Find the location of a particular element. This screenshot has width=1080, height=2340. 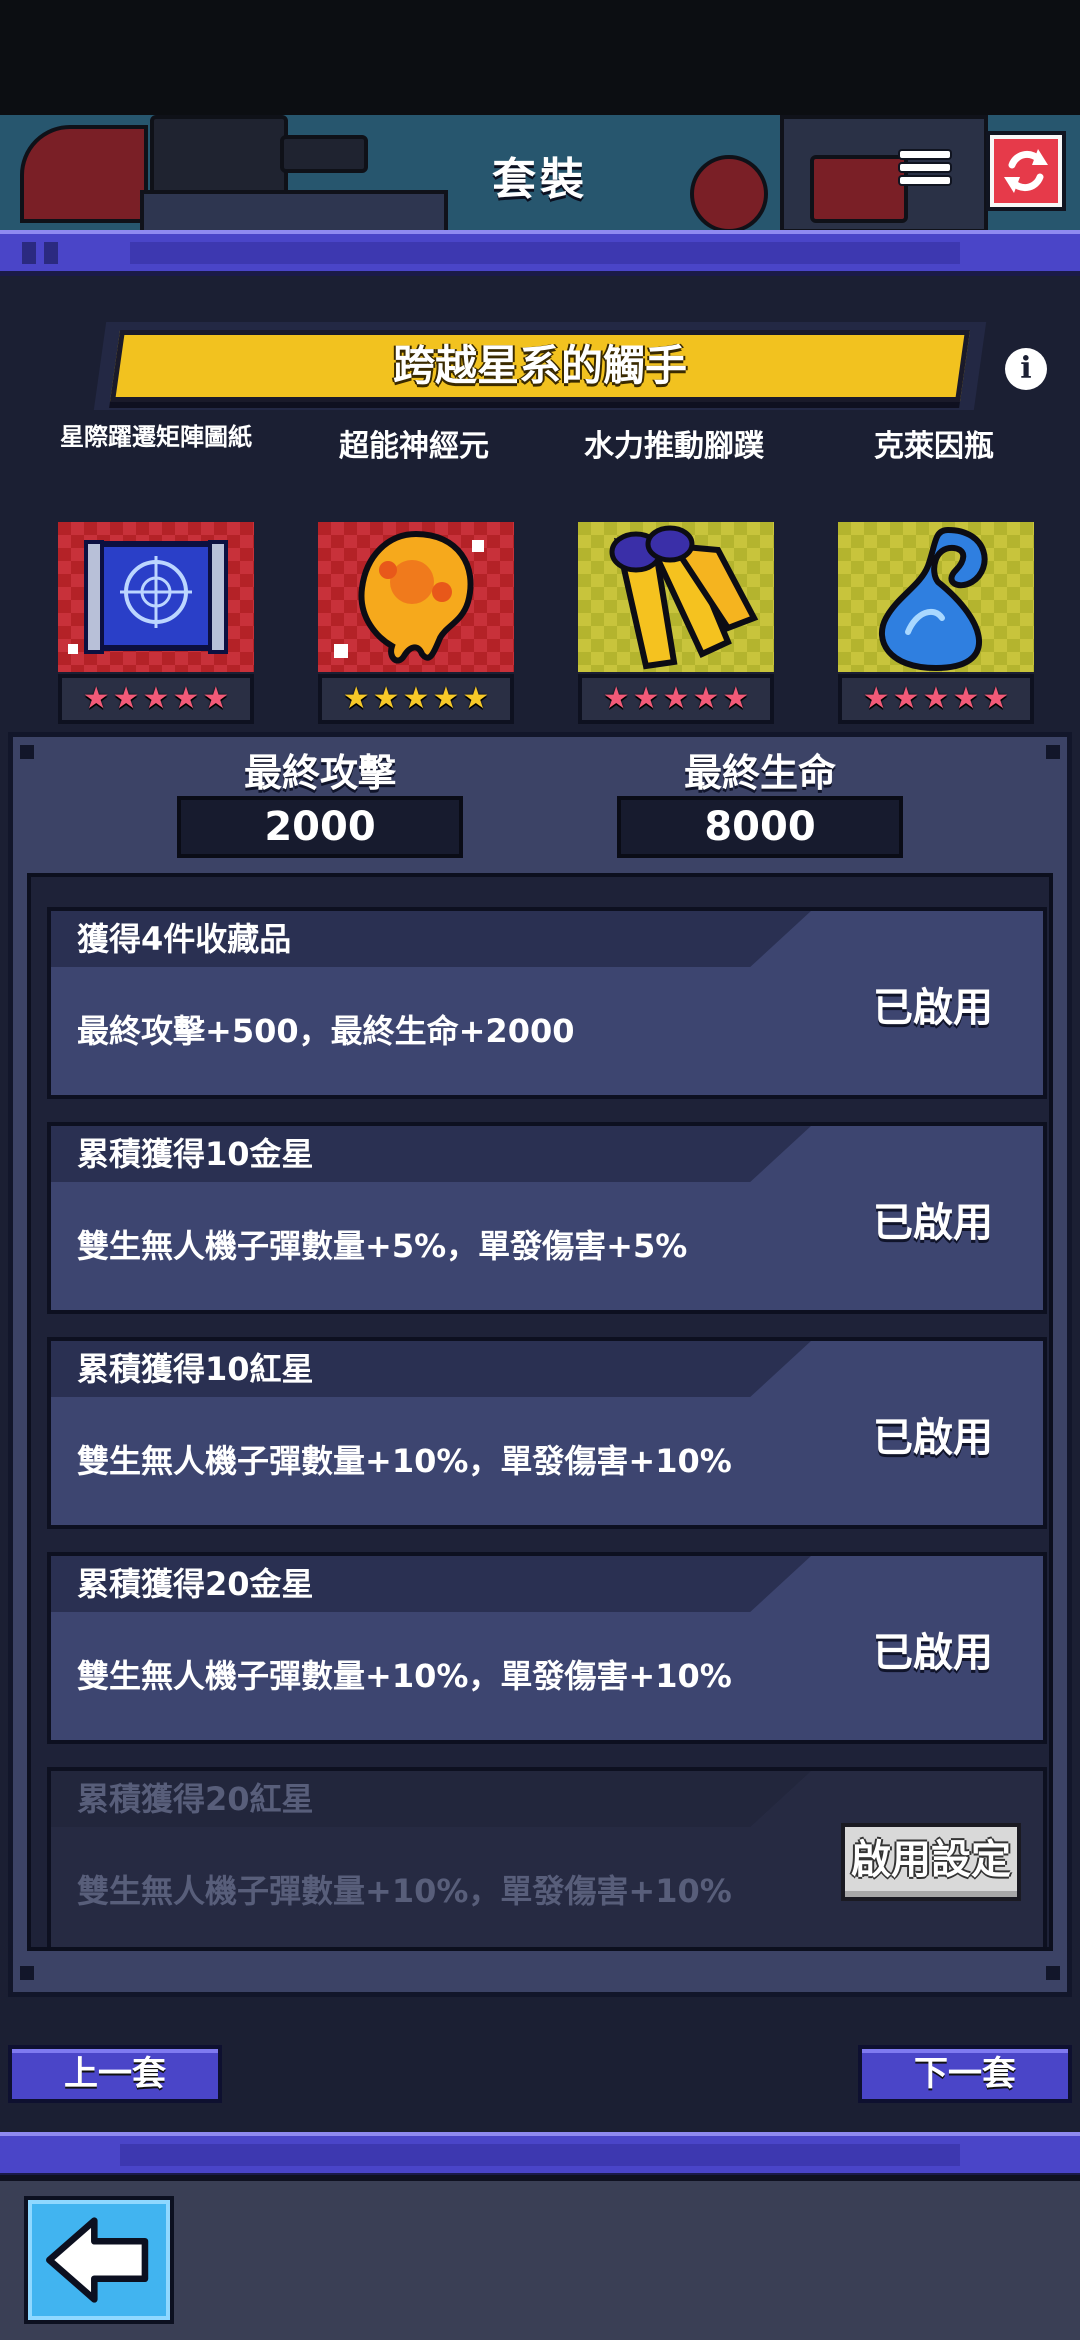

attack-value: 2000 is located at coordinates (320, 827).